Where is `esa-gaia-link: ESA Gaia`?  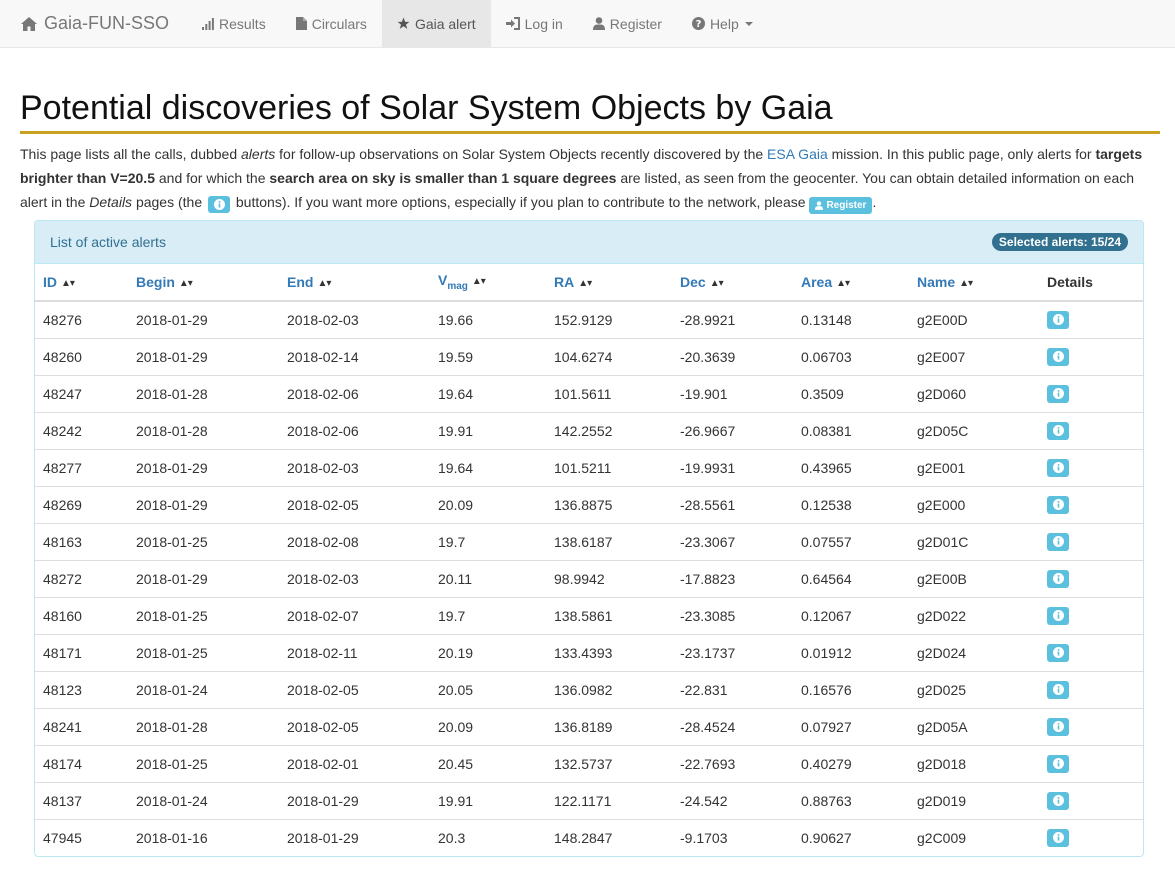
esa-gaia-link: ESA Gaia is located at coordinates (797, 154).